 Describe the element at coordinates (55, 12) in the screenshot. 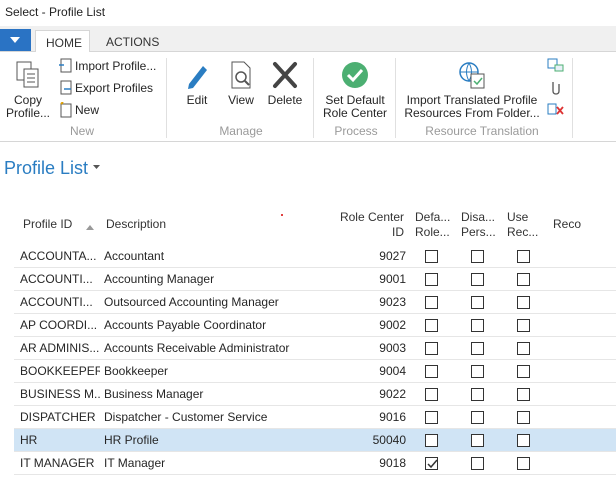

I see `window-title: Select - Profile List` at that location.